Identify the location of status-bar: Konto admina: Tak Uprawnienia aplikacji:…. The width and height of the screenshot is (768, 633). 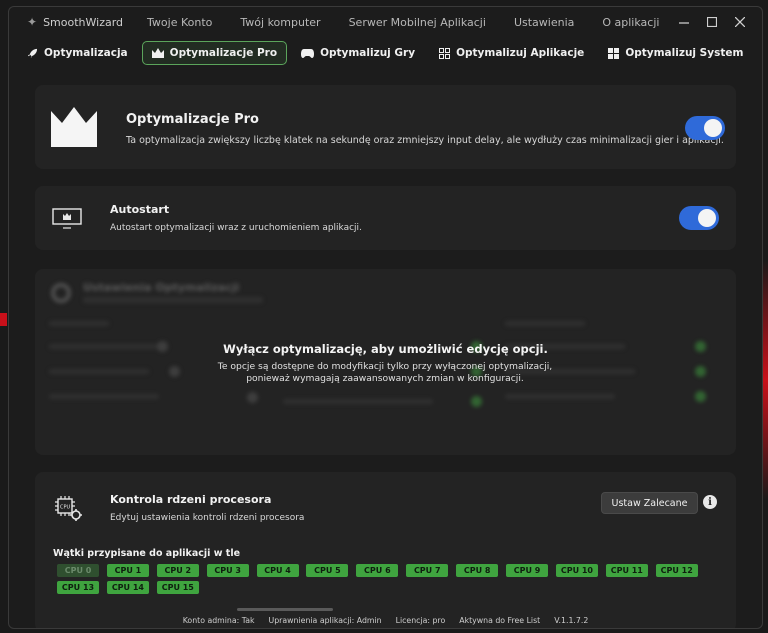
(385, 620).